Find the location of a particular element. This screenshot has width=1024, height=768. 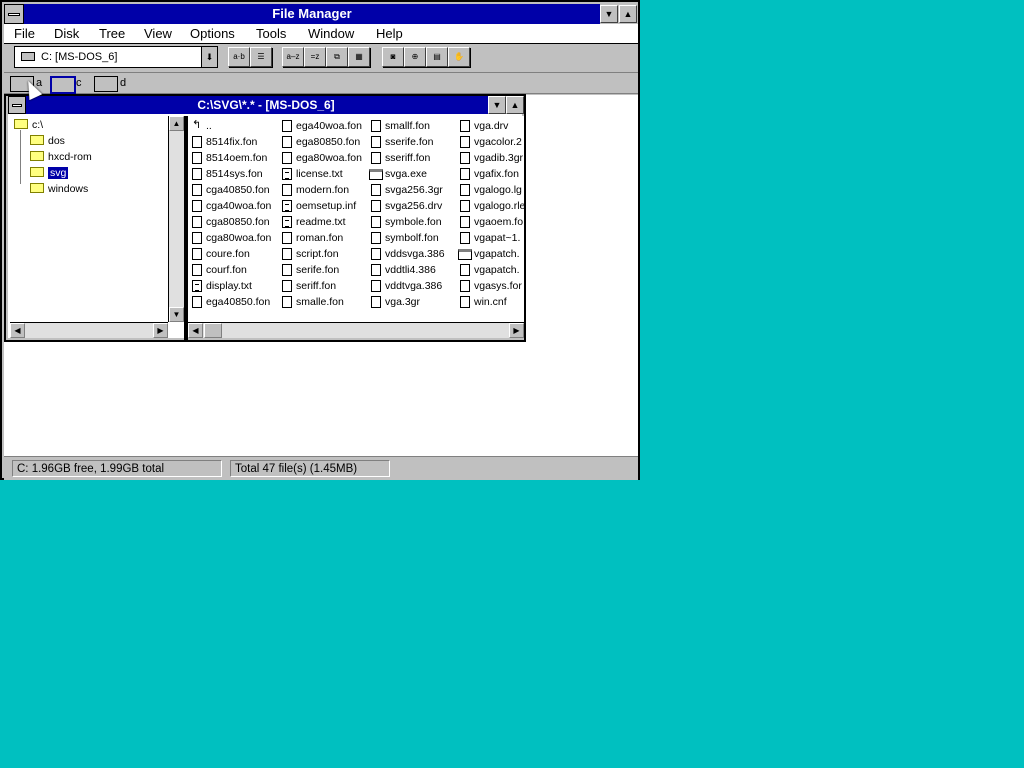

file-item: vgadib.3gr is located at coordinates (491, 158).